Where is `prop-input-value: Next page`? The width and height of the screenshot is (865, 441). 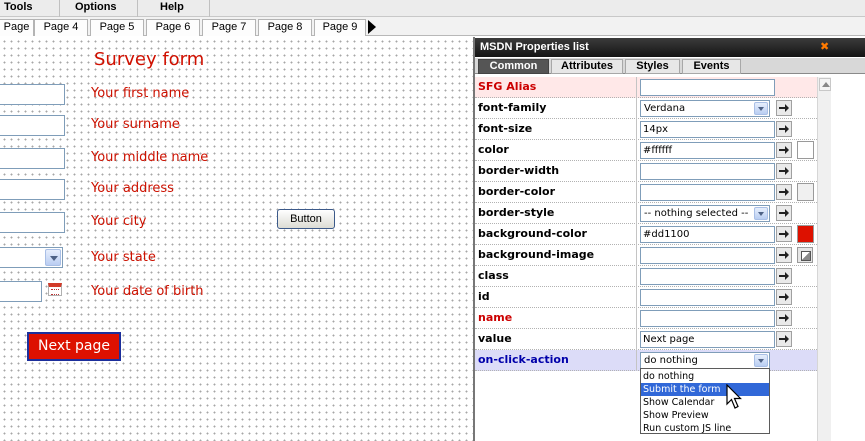 prop-input-value: Next page is located at coordinates (707, 339).